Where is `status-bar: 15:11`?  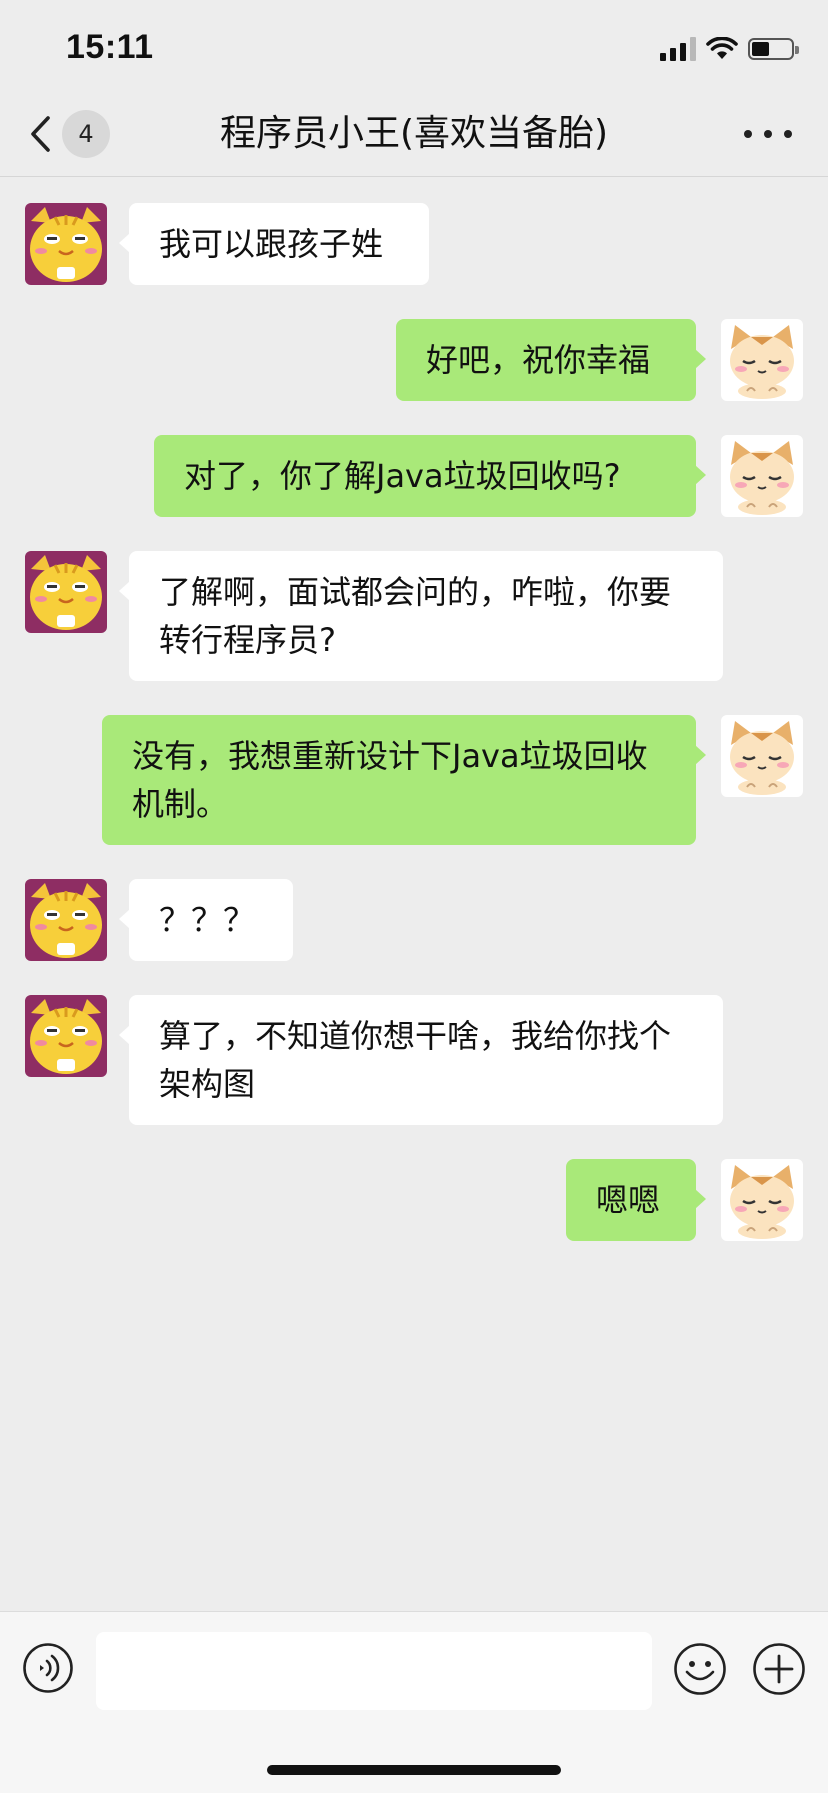
status-bar: 15:11 is located at coordinates (414, 46).